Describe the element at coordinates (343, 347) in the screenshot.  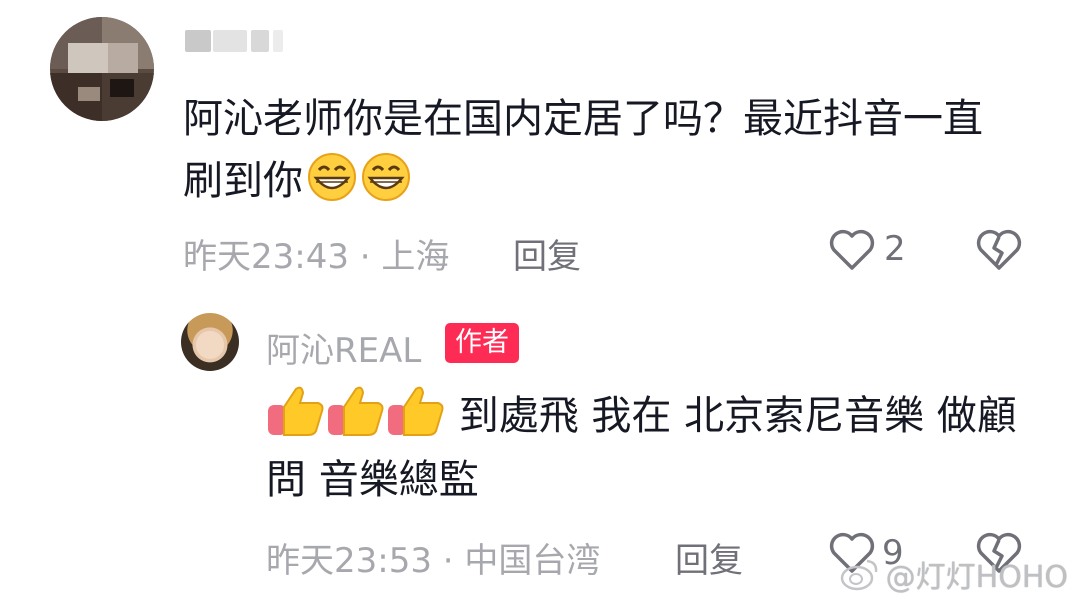
I see `author-username: 阿沁REAL` at that location.